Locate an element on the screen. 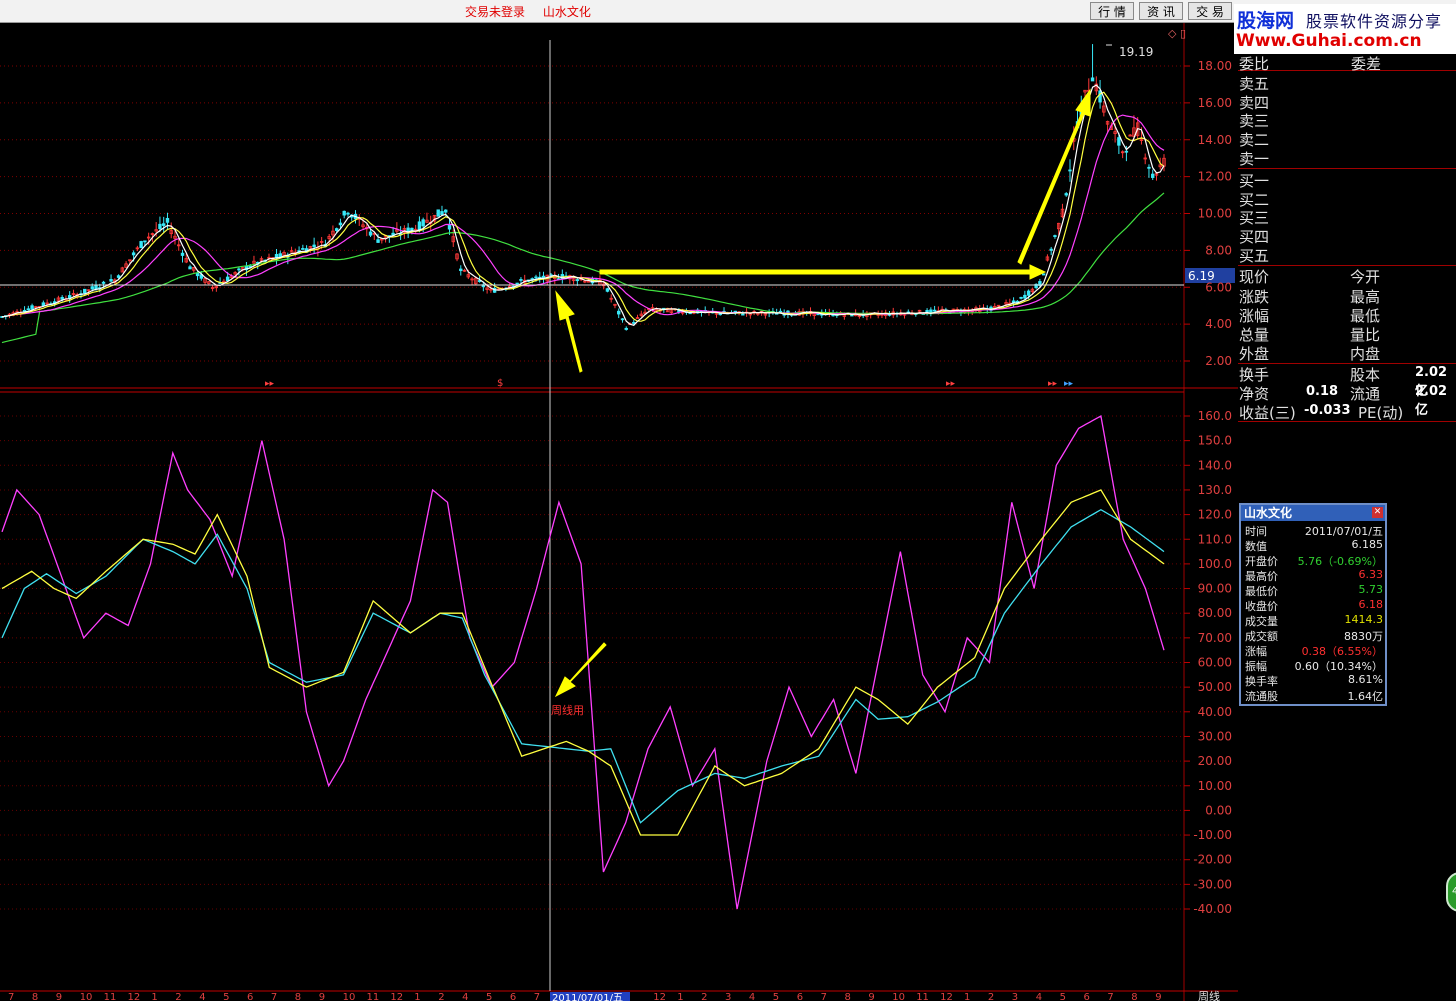  site-logo: 股海网 股票软件资源分享 Www.Guhai.com.cn is located at coordinates (1345, 29).